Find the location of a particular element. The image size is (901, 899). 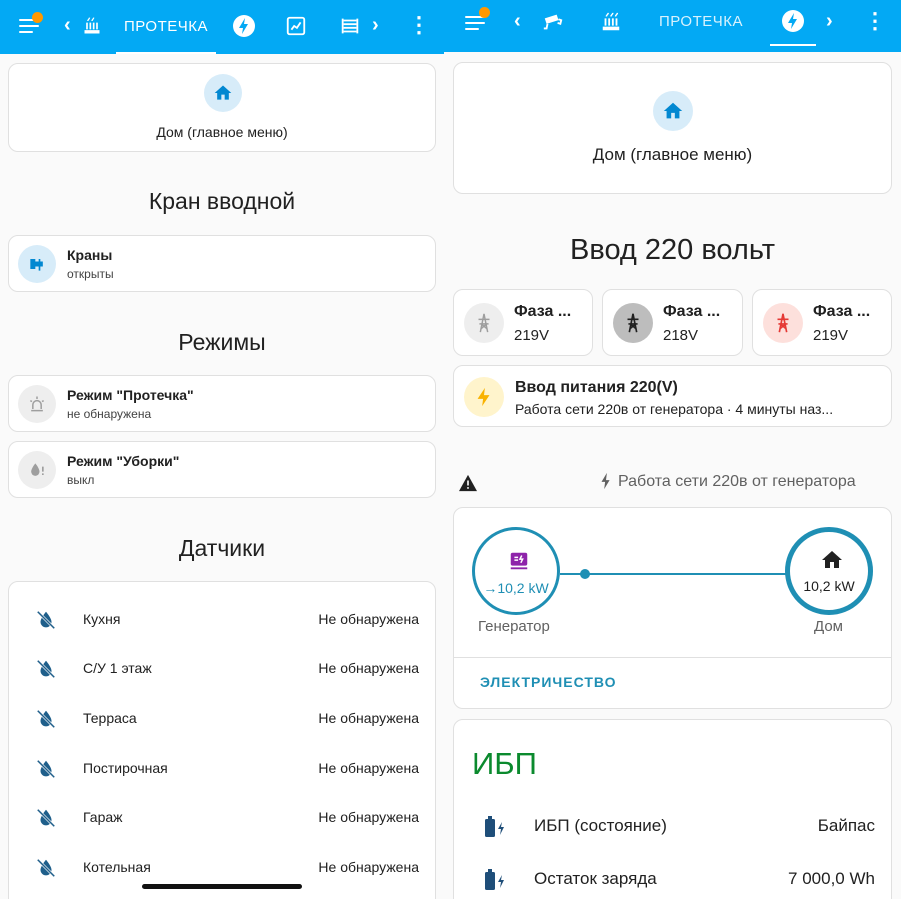

home-label: Дом is located at coordinates (828, 626).